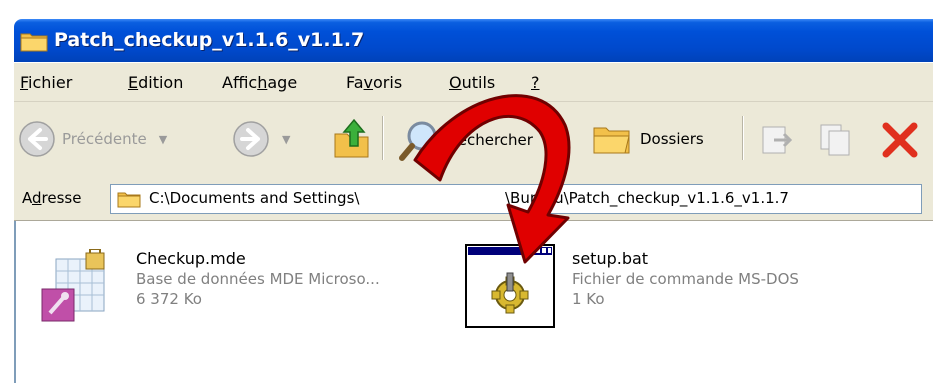 Image resolution: width=933 pixels, height=383 pixels. Describe the element at coordinates (490, 140) in the screenshot. I see `search-label: Rechercher` at that location.